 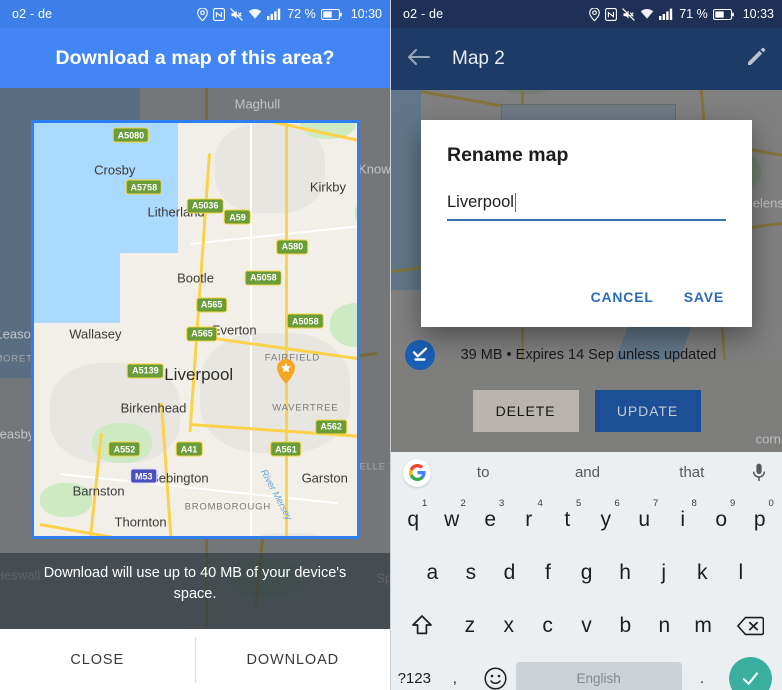 I want to click on suggestion-0: to, so click(x=483, y=472).